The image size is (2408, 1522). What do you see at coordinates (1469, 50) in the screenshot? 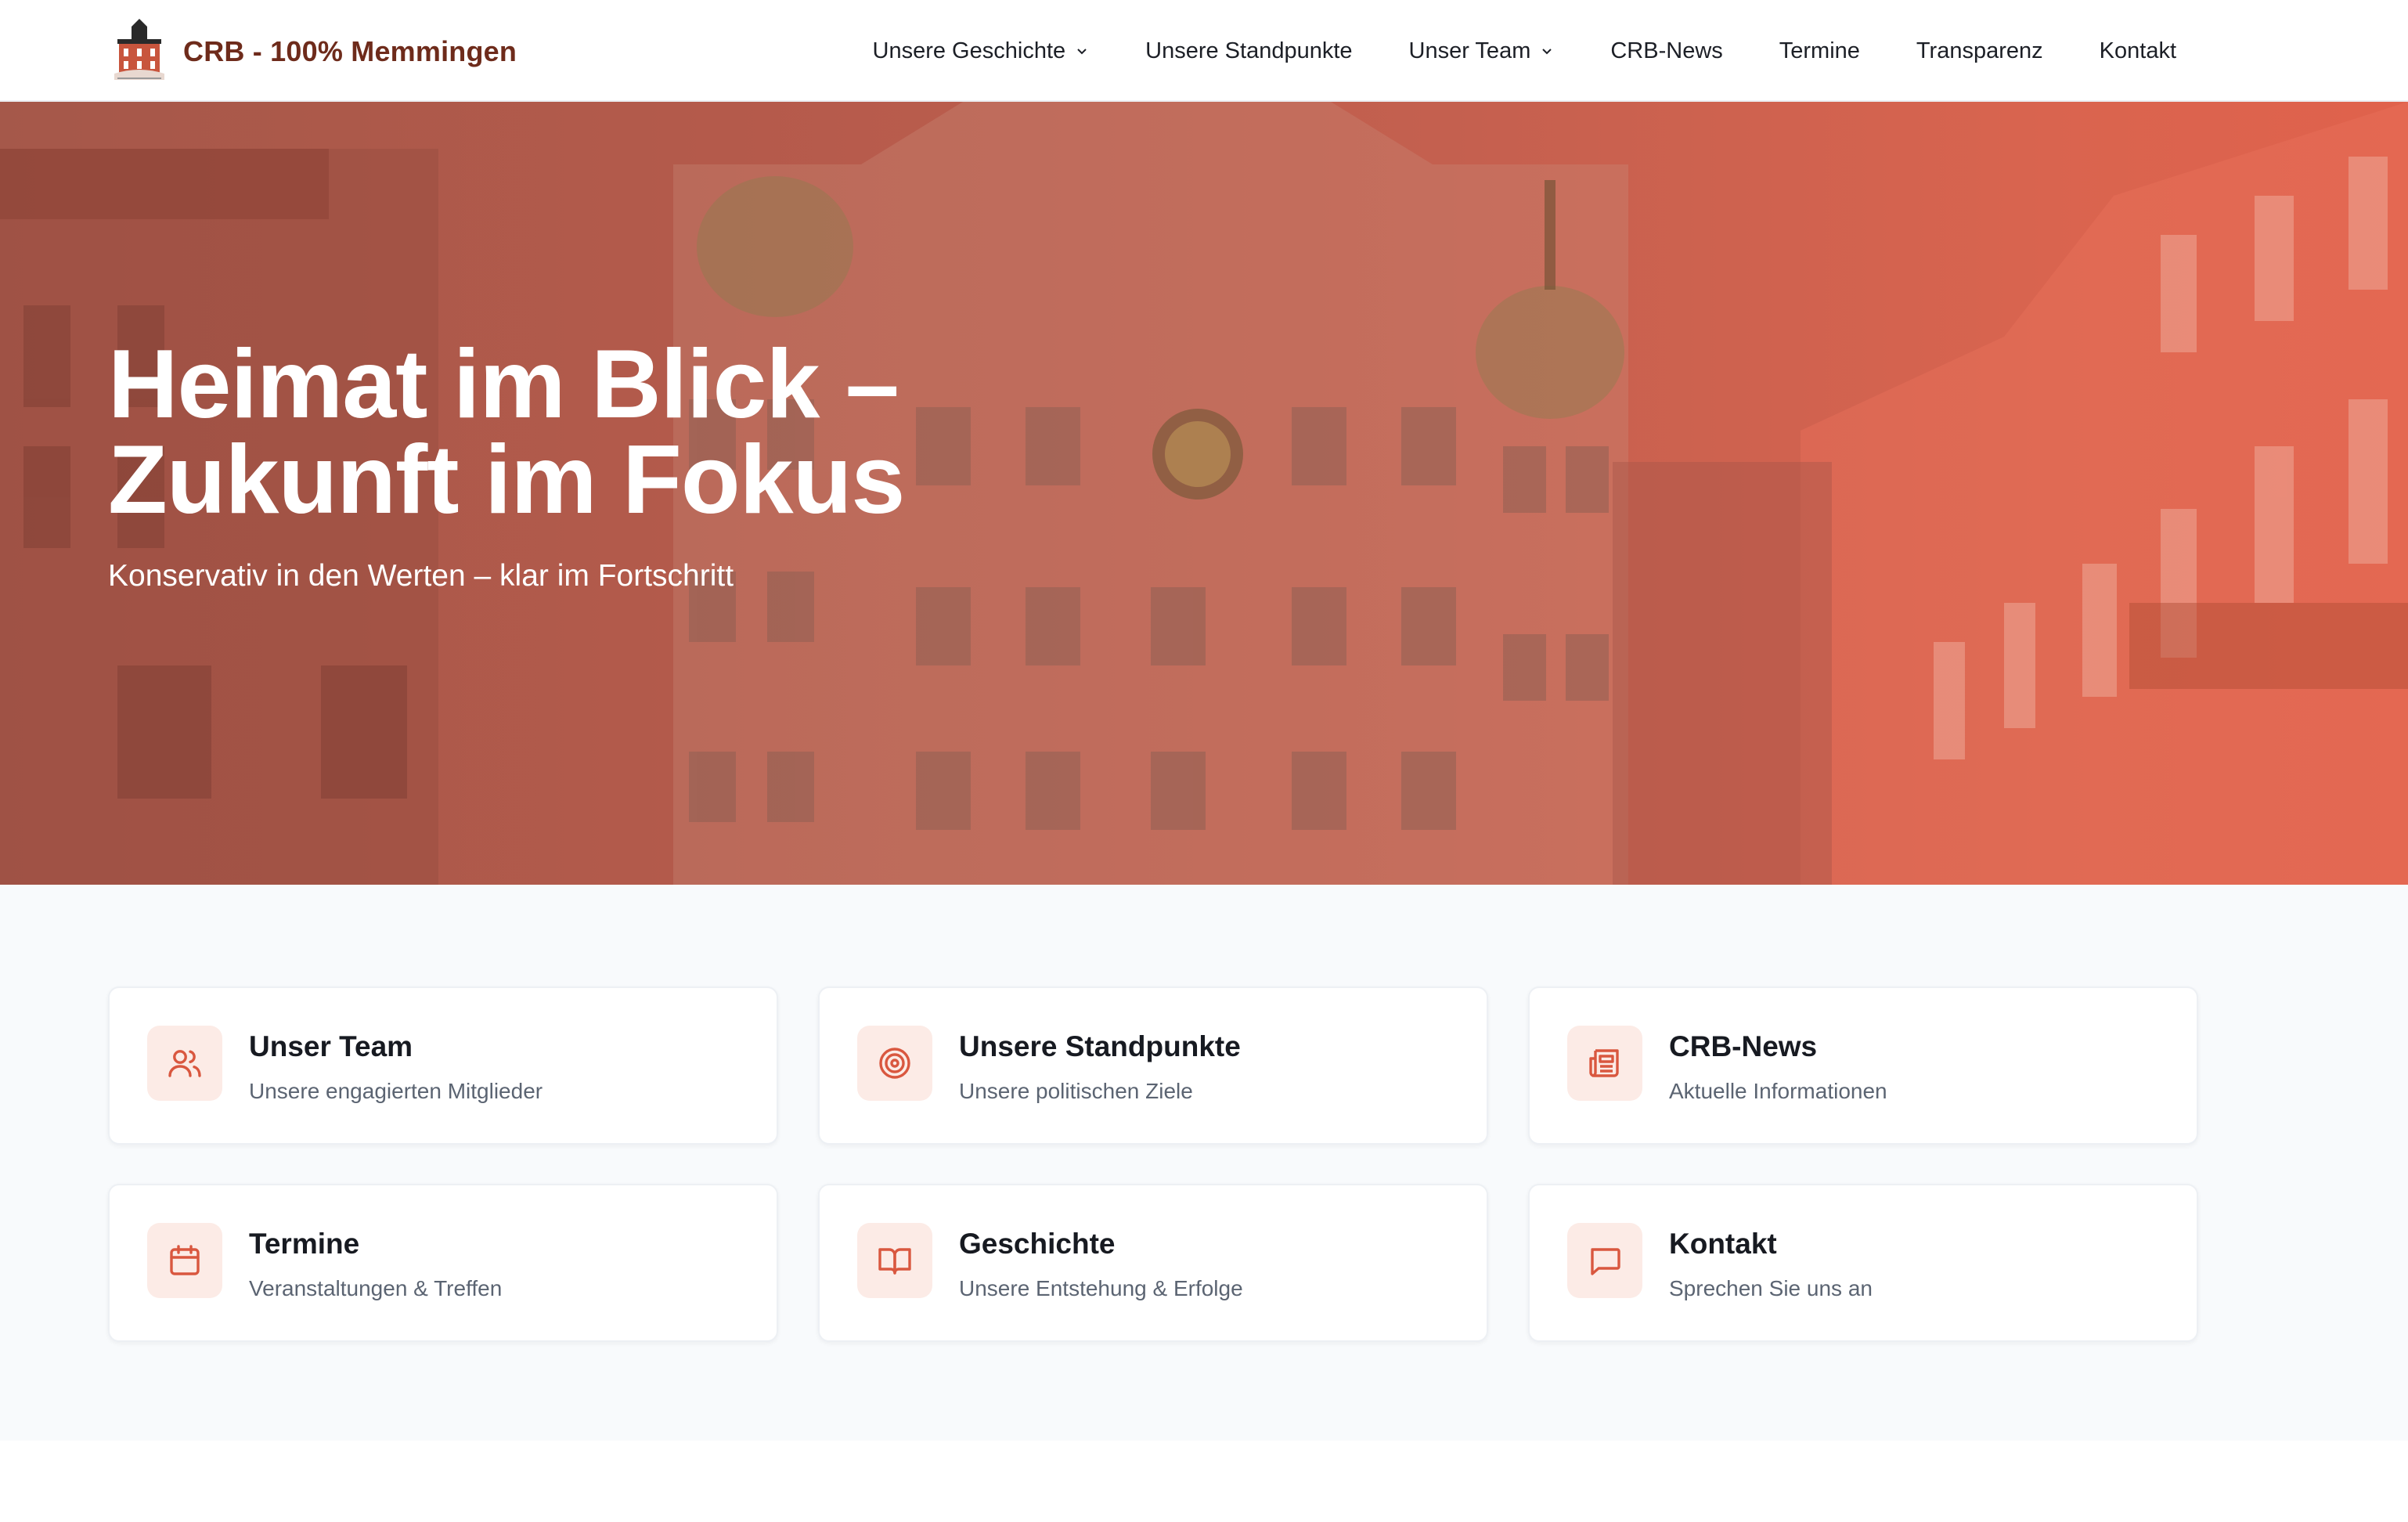
I see `nav-label: Unser Team` at bounding box center [1469, 50].